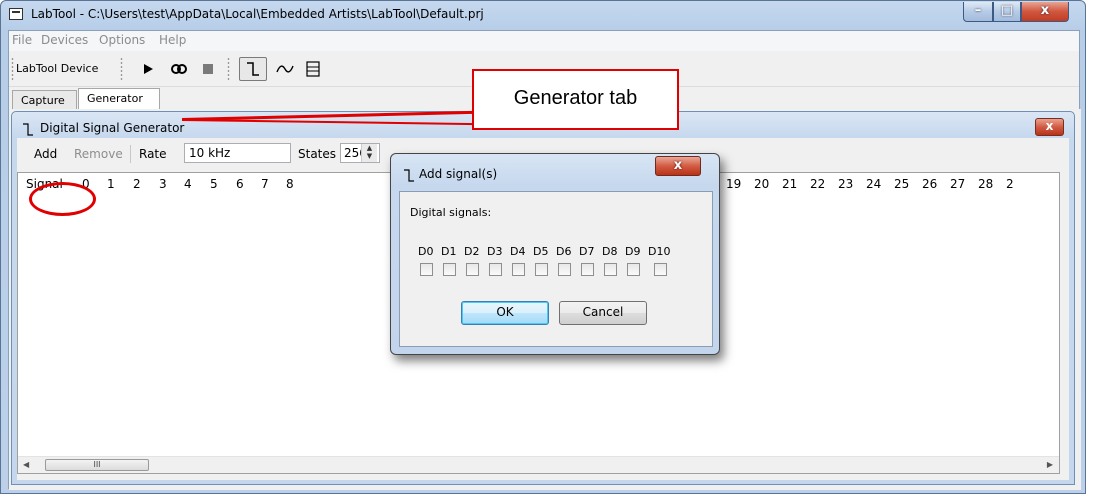 This screenshot has width=1096, height=497. Describe the element at coordinates (874, 184) in the screenshot. I see `column-header: 24` at that location.